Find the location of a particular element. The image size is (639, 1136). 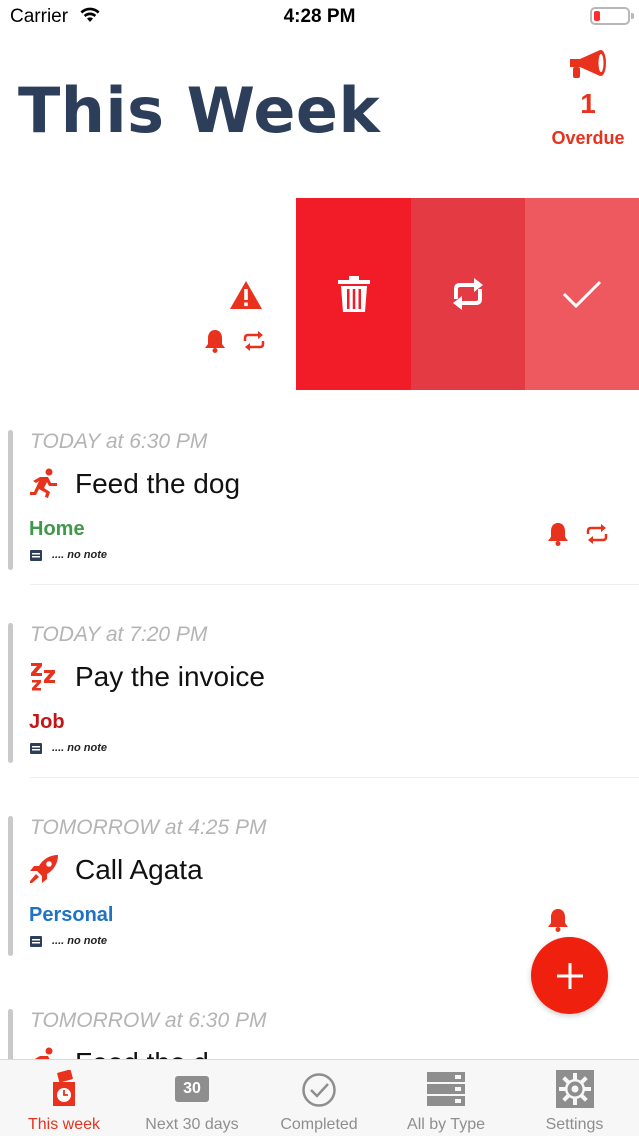

warning-icon is located at coordinates (246, 295).